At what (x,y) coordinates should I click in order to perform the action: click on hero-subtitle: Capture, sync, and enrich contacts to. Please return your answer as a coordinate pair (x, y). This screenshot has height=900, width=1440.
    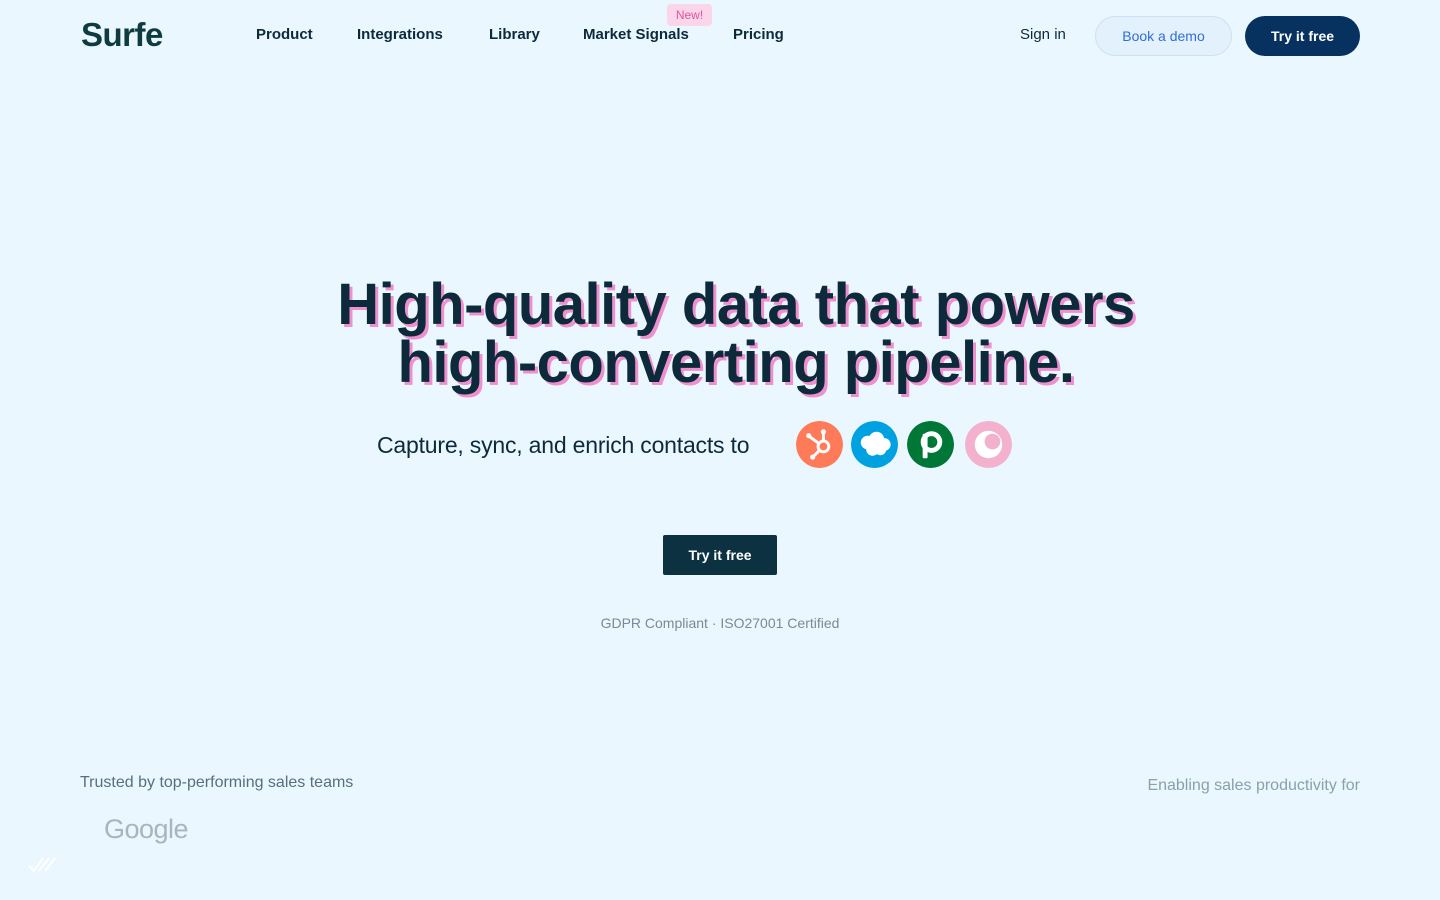
    Looking at the image, I should click on (563, 445).